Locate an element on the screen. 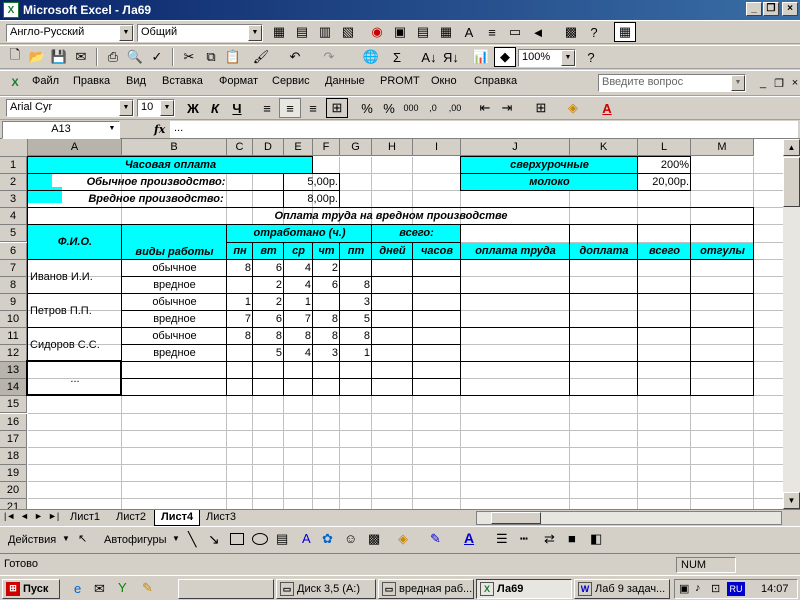 The width and height of the screenshot is (800, 600). row-header: 11 is located at coordinates (13, 337).